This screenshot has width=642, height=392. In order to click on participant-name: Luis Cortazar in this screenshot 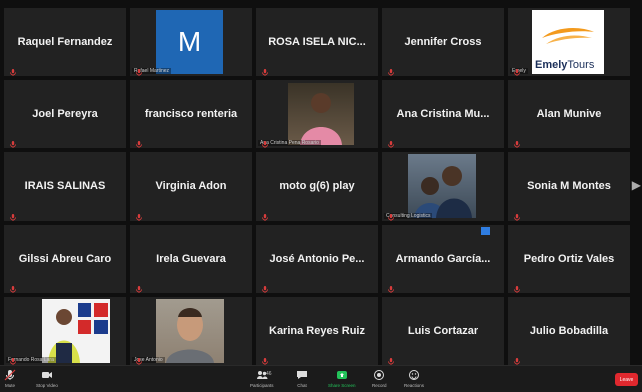, I will do `click(443, 330)`.